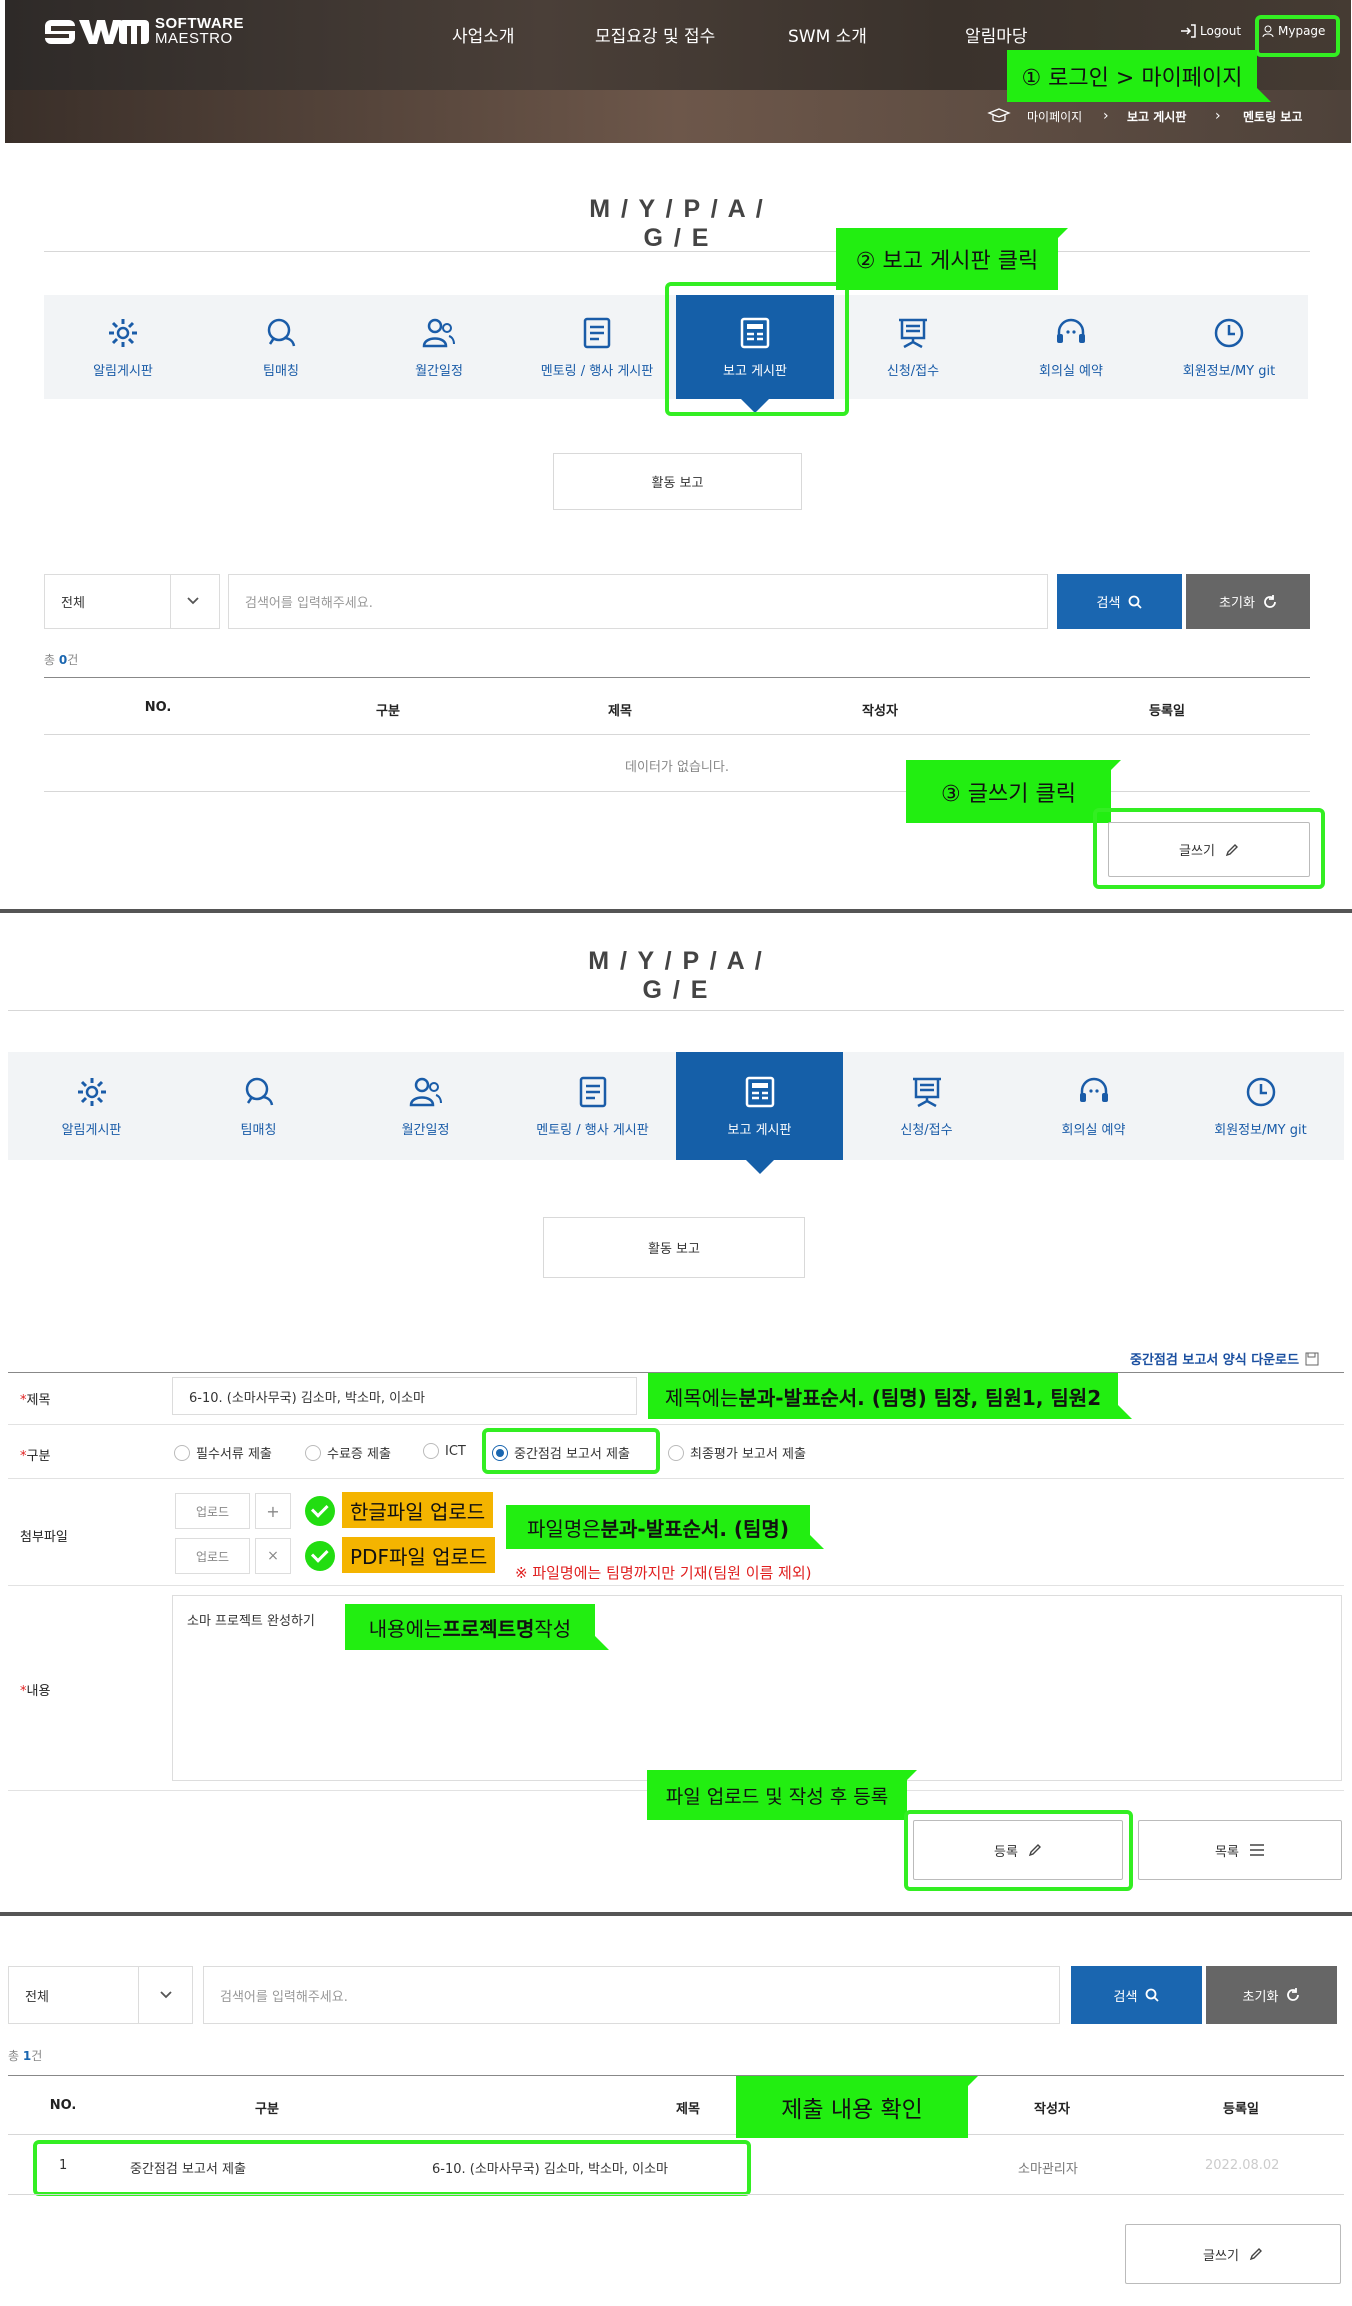  Describe the element at coordinates (1054, 116) in the screenshot. I see `breadcrumb-mypage: 마이페이지` at that location.